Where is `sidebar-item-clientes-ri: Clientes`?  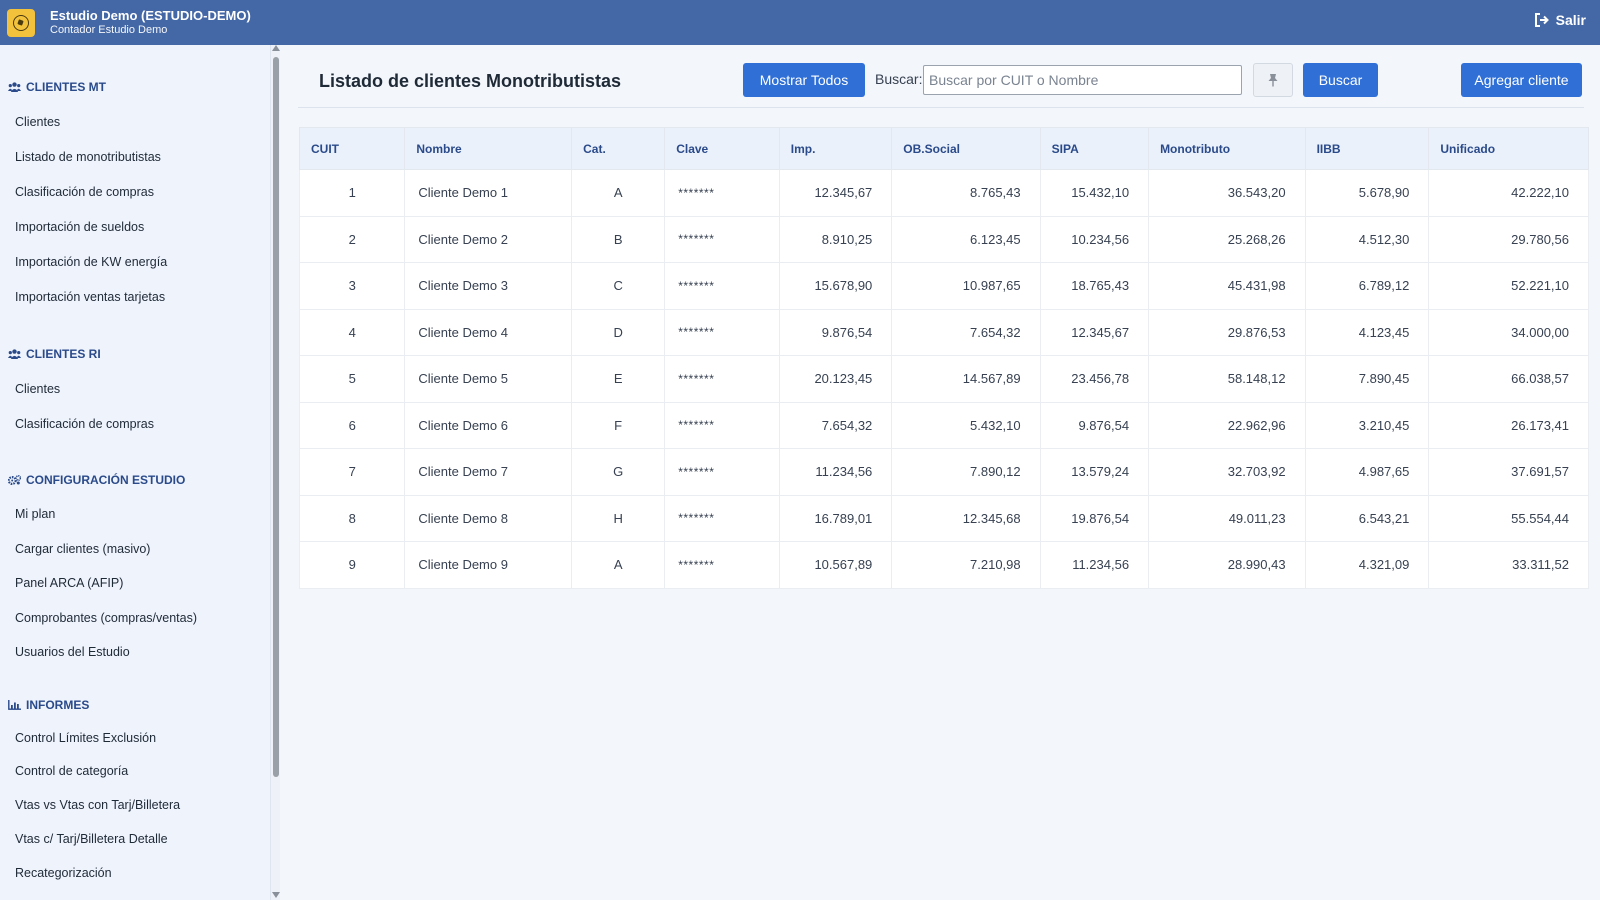
sidebar-item-clientes-ri: Clientes is located at coordinates (37, 389).